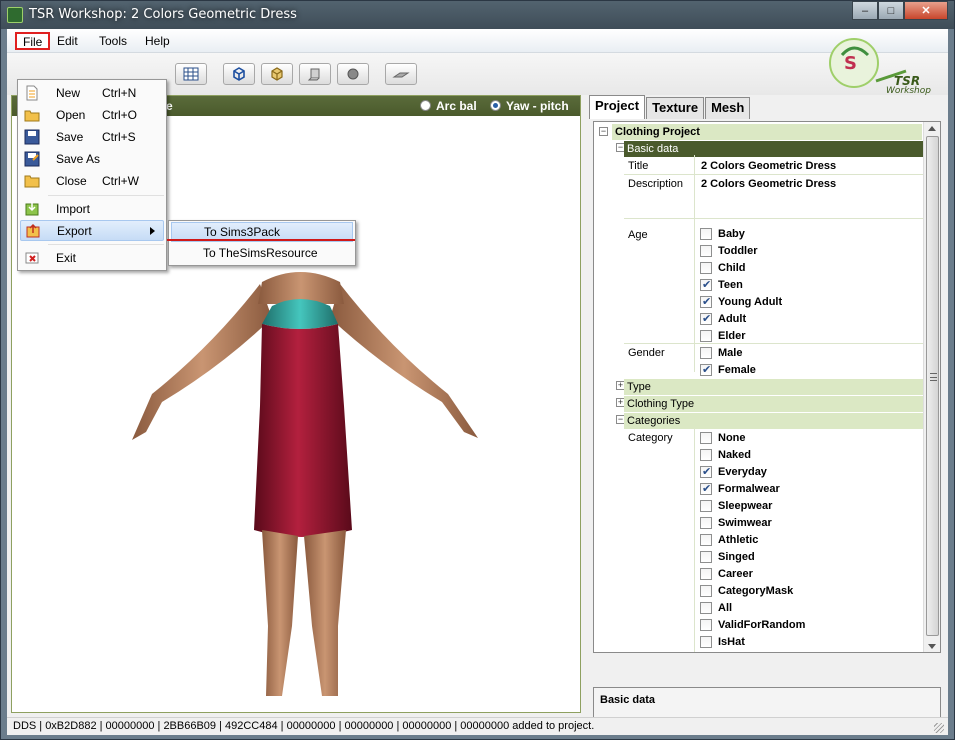 The width and height of the screenshot is (955, 740). I want to click on collapse-project-toggle: −, so click(603, 131).